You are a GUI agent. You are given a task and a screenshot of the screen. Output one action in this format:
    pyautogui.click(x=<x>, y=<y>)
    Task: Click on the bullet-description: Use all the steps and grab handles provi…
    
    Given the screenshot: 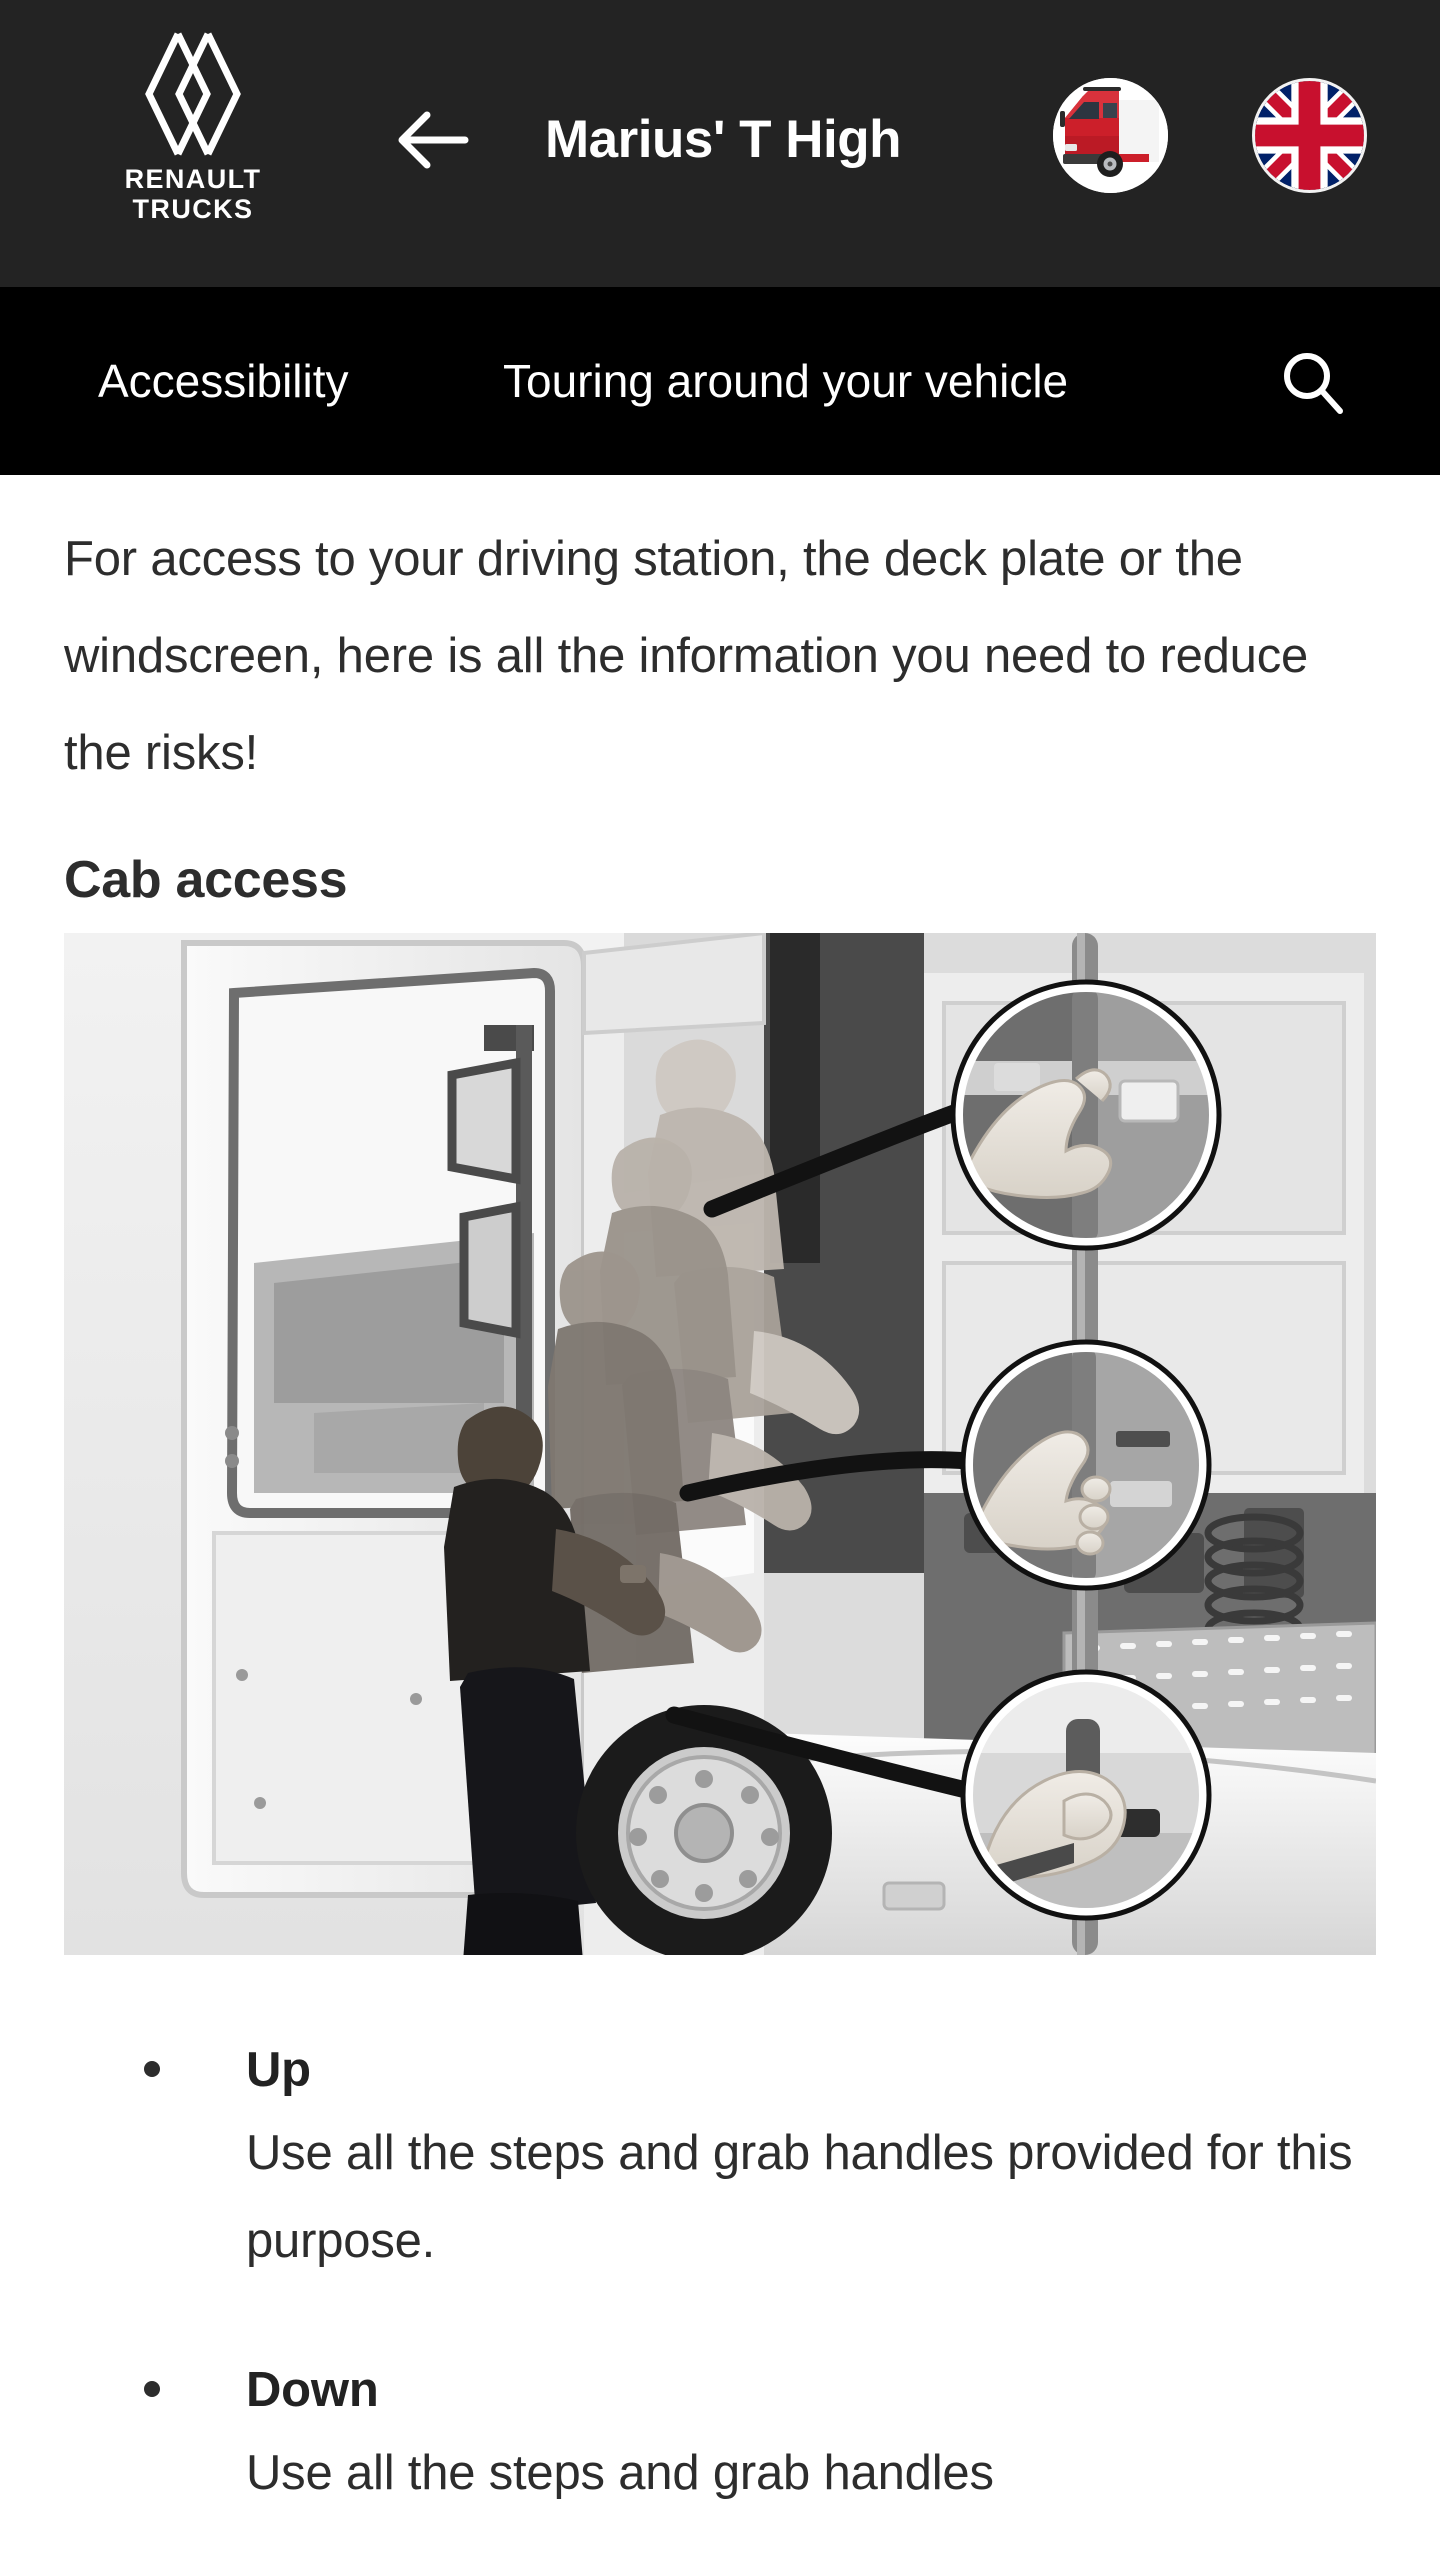 What is the action you would take?
    pyautogui.click(x=799, y=2197)
    